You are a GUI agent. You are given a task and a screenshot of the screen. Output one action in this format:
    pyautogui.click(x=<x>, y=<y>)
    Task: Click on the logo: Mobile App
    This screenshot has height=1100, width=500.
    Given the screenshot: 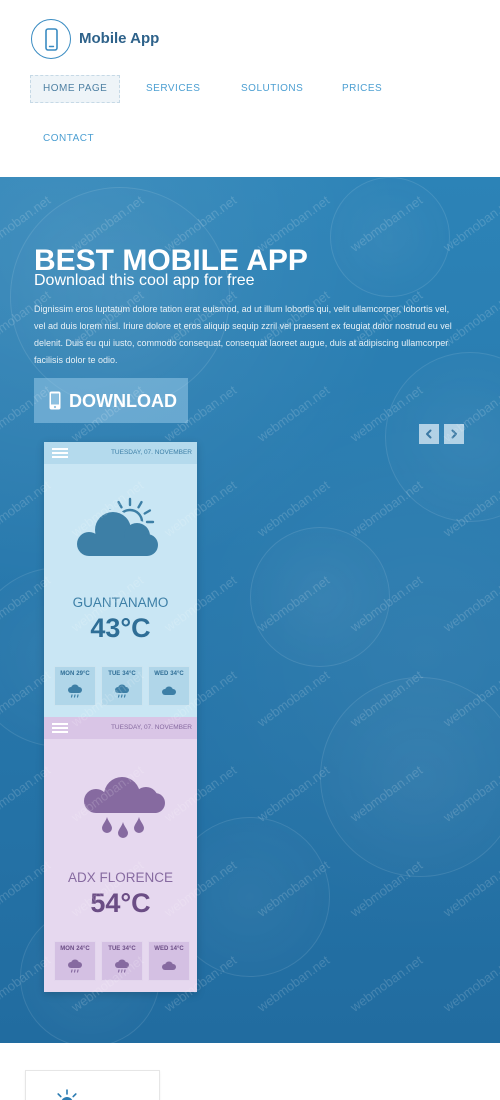 What is the action you would take?
    pyautogui.click(x=97, y=39)
    